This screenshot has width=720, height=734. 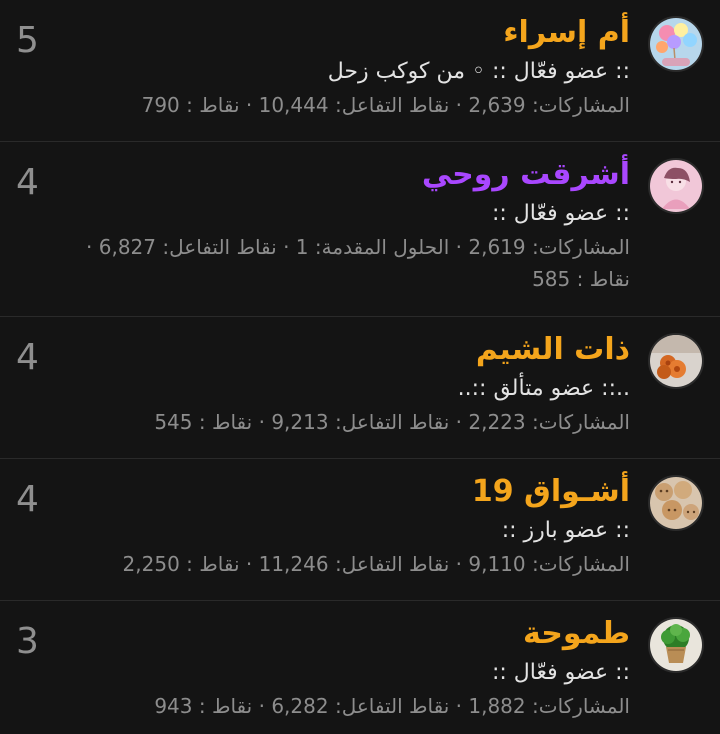 What do you see at coordinates (565, 530) in the screenshot?
I see `member-title: :: عضو بارز ::` at bounding box center [565, 530].